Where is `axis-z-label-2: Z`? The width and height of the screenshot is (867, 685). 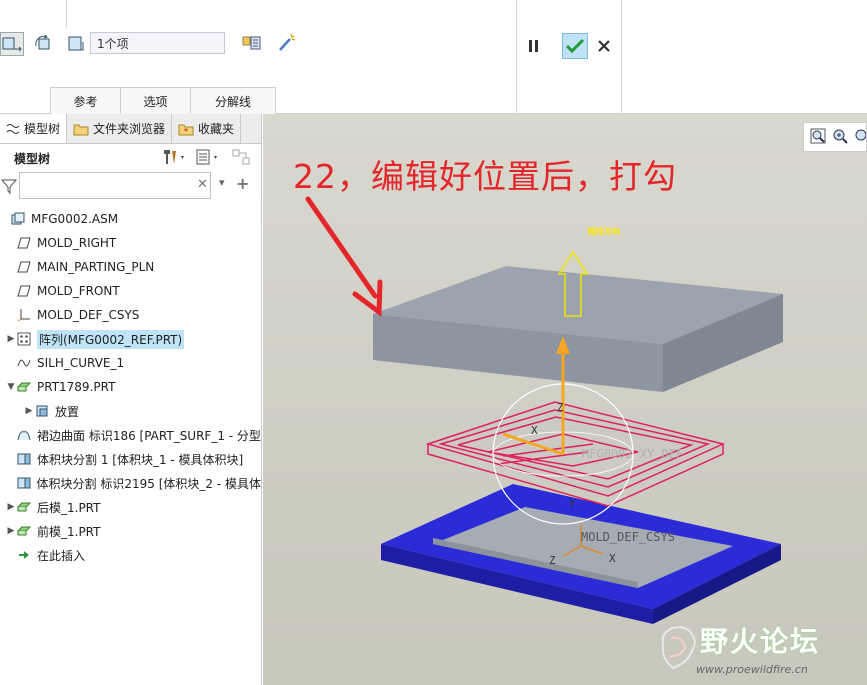 axis-z-label-2: Z is located at coordinates (552, 560).